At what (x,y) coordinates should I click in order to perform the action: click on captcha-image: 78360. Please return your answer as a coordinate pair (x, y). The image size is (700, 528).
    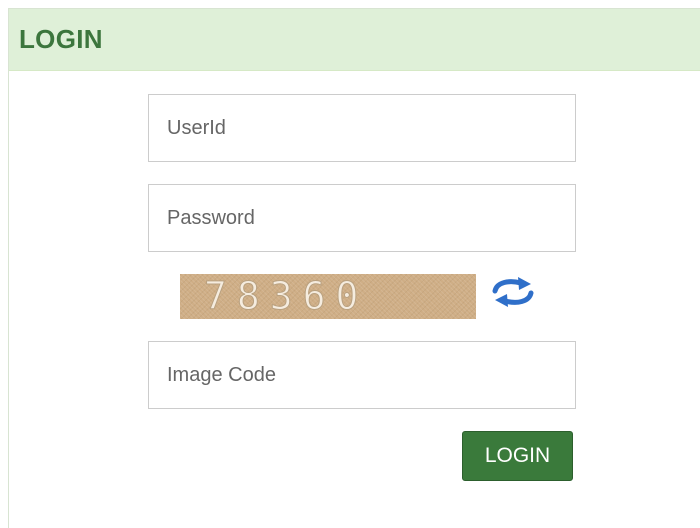
    Looking at the image, I should click on (328, 296).